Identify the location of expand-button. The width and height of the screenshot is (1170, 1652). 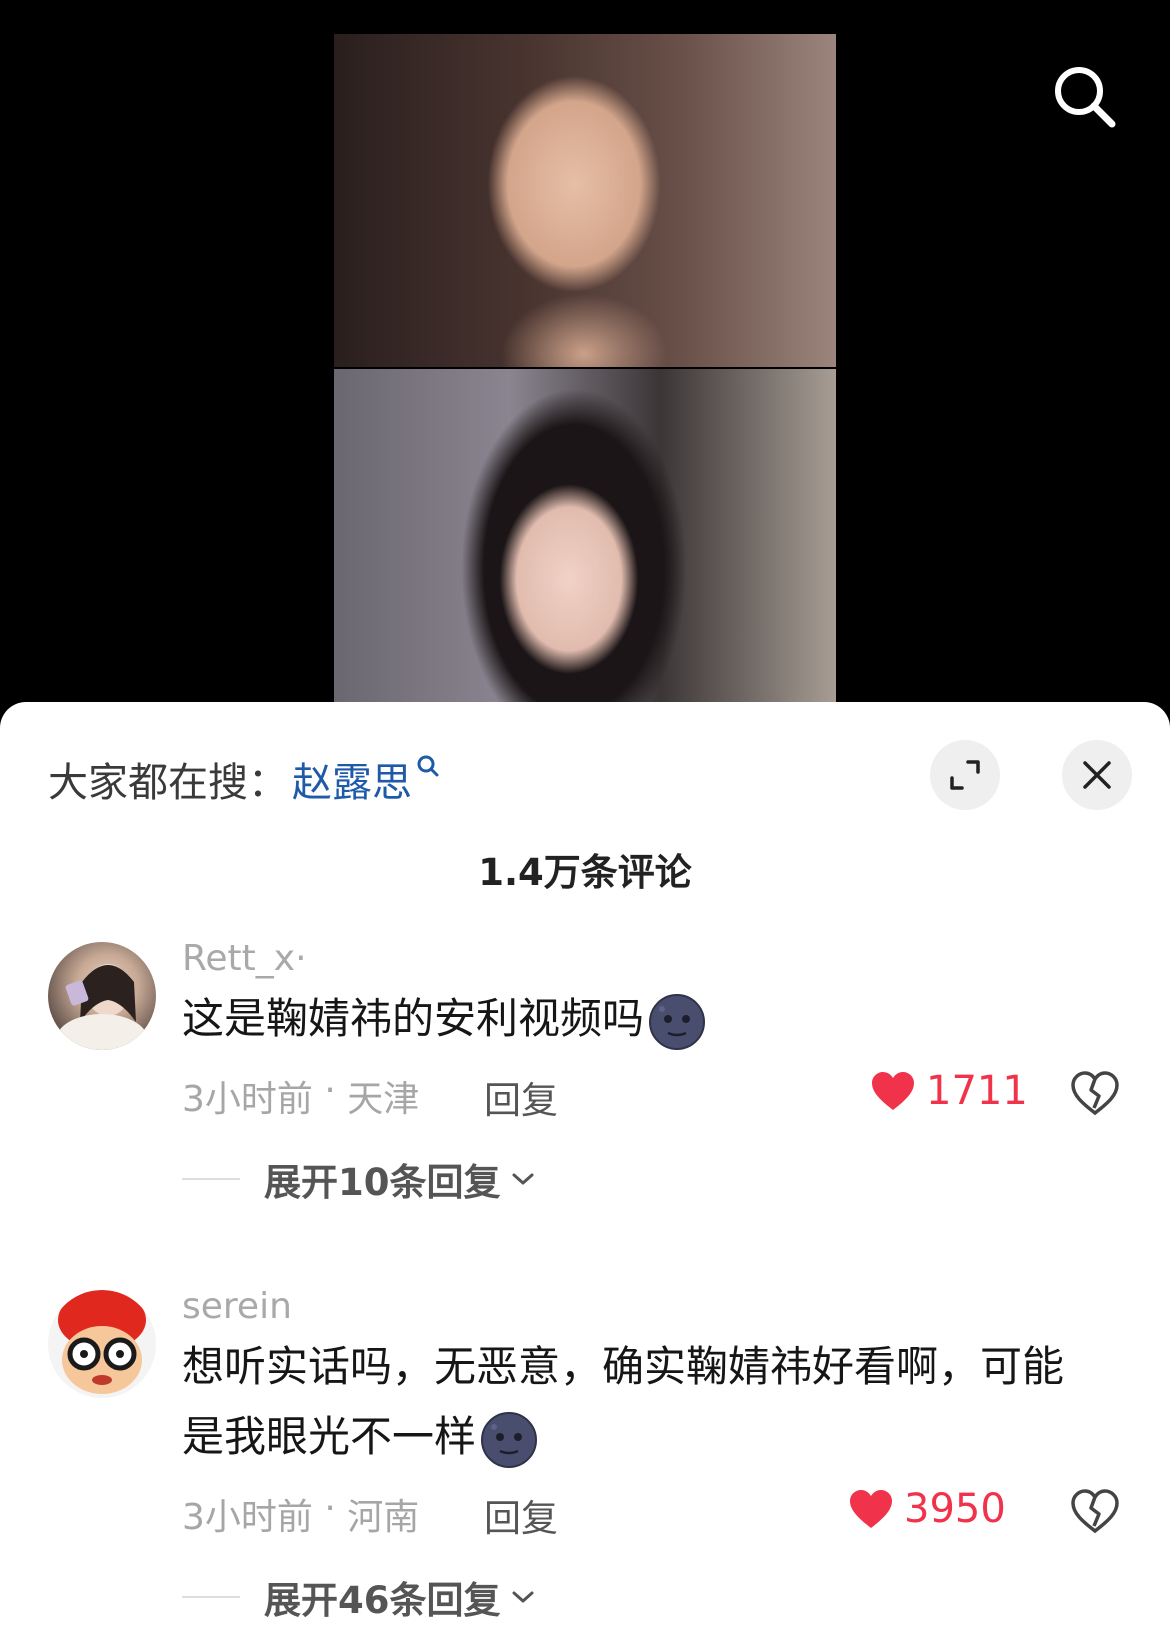
(965, 775).